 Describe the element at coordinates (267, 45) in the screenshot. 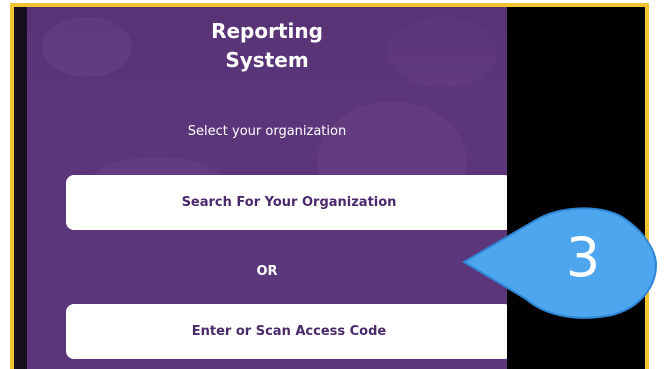

I see `app-title: Reporting System` at that location.